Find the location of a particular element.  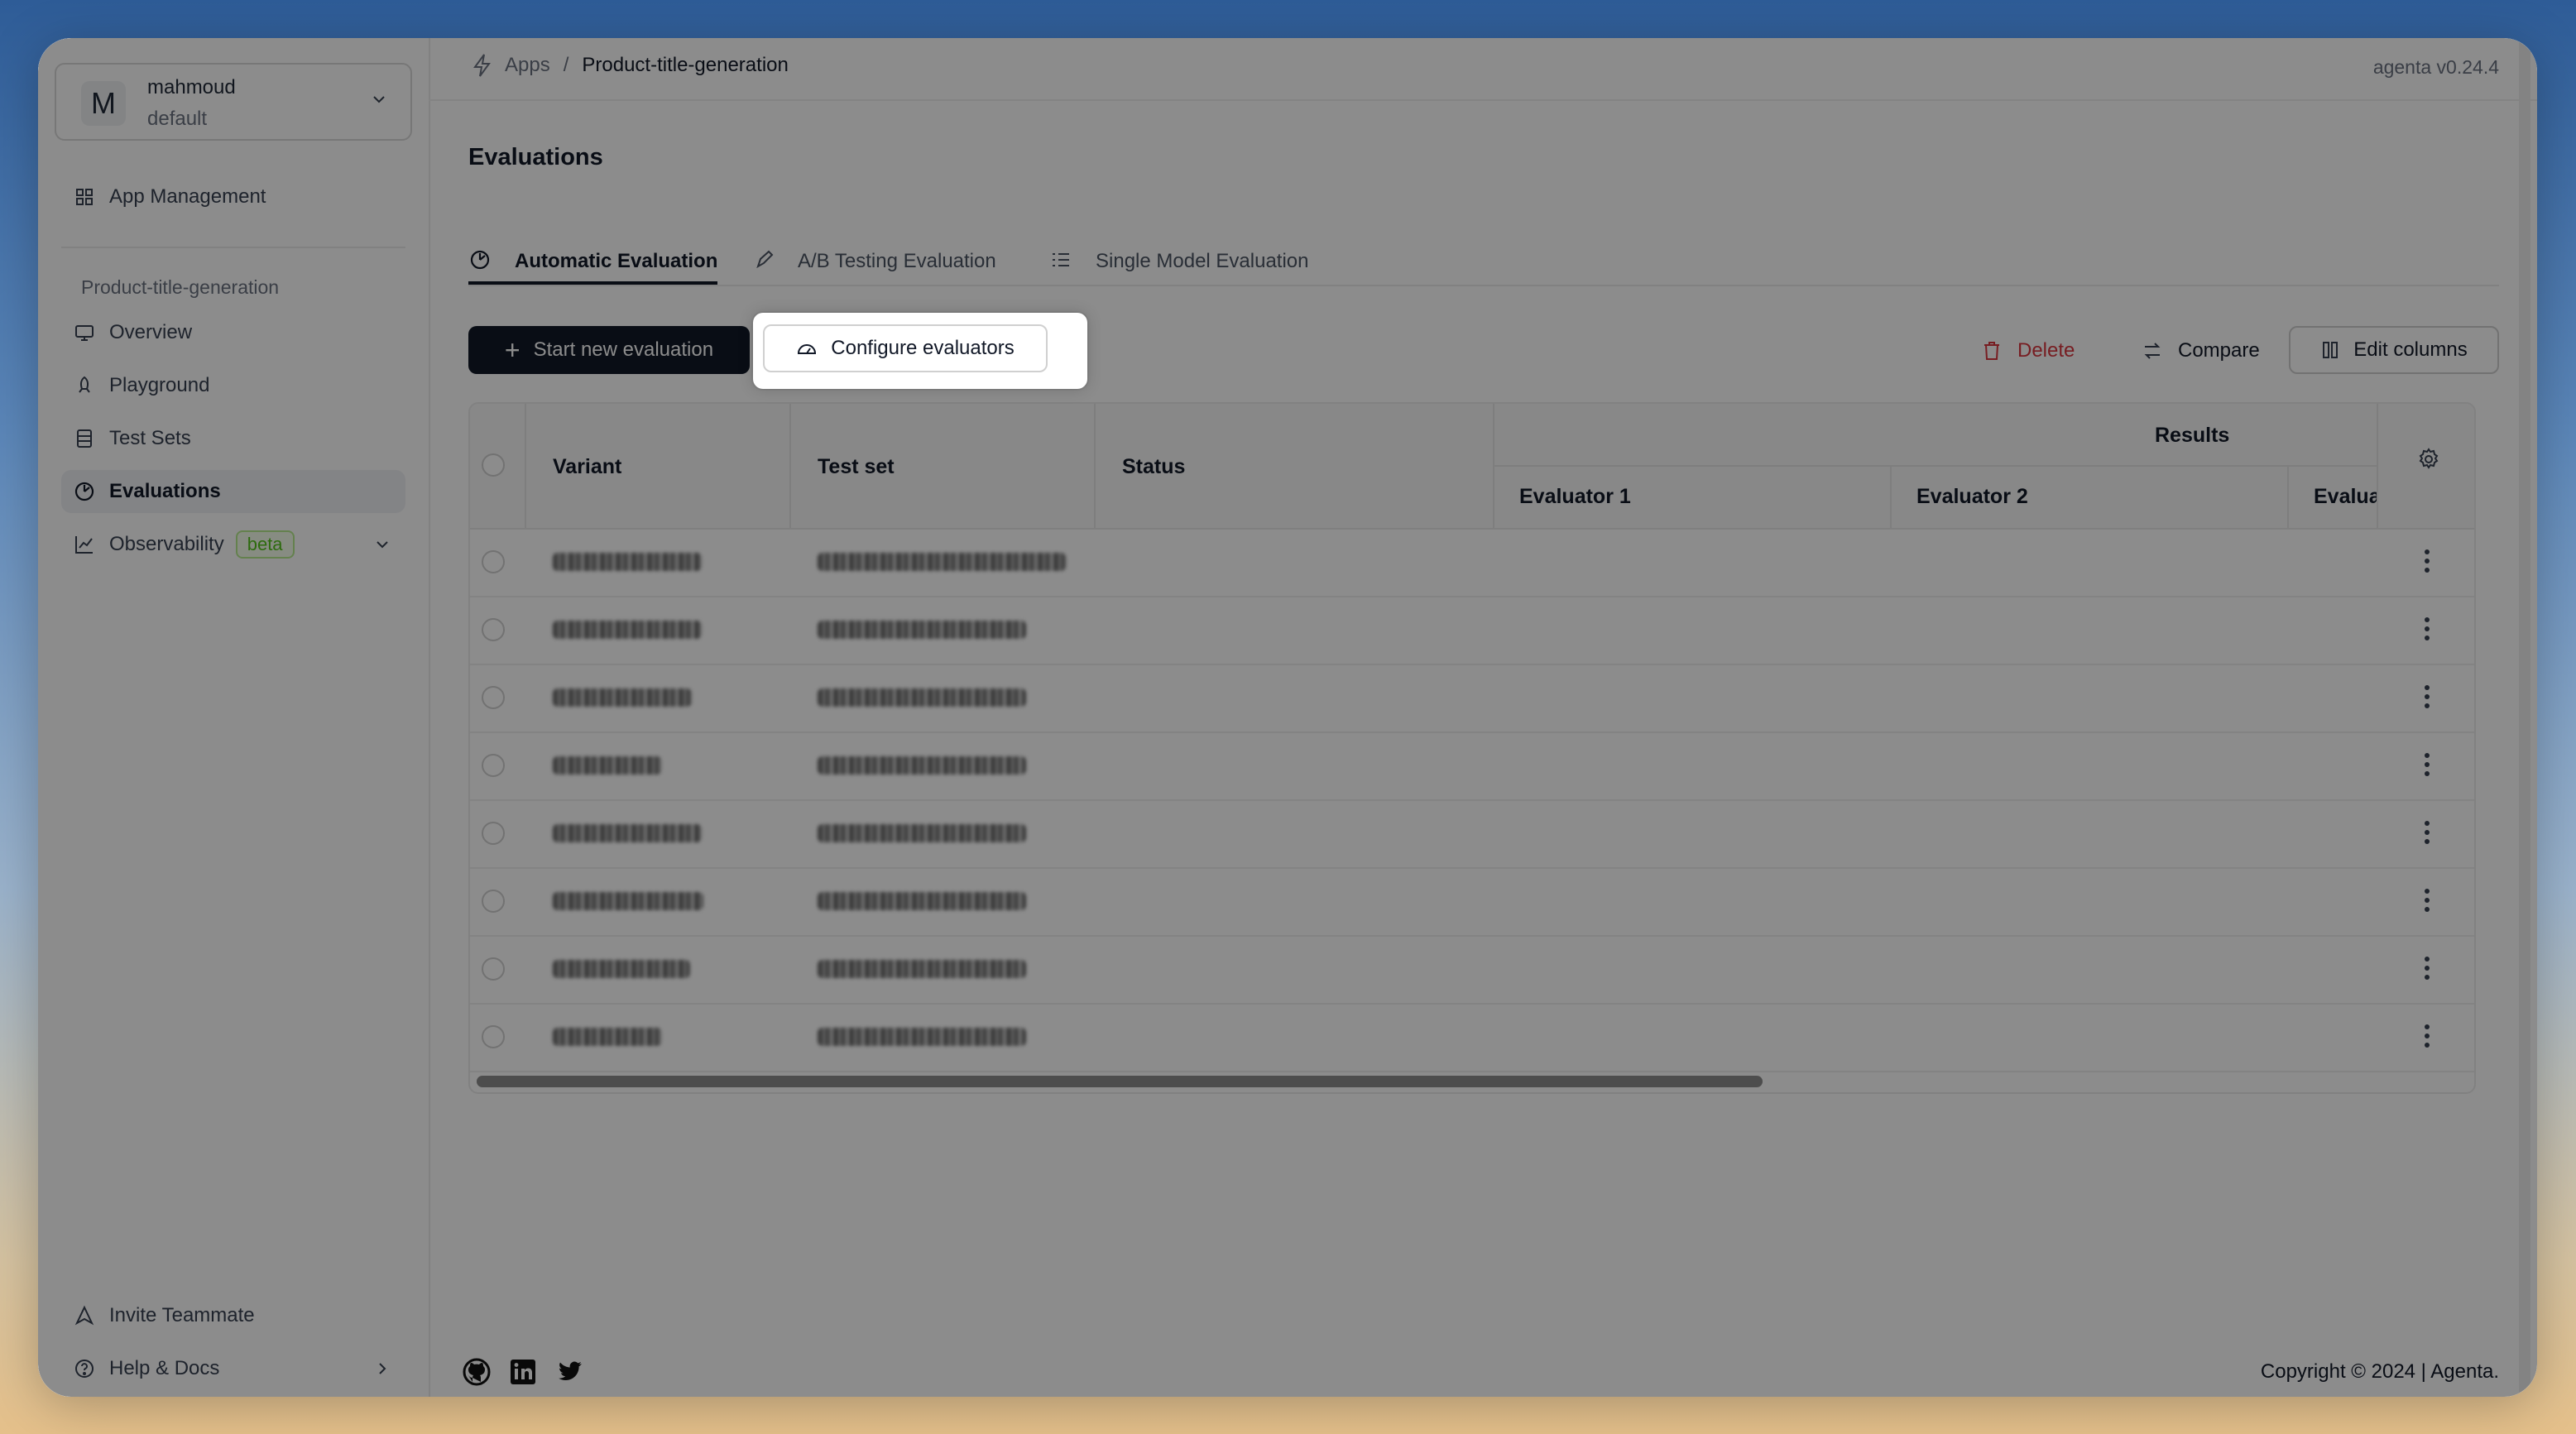

trash-icon is located at coordinates (1992, 351).